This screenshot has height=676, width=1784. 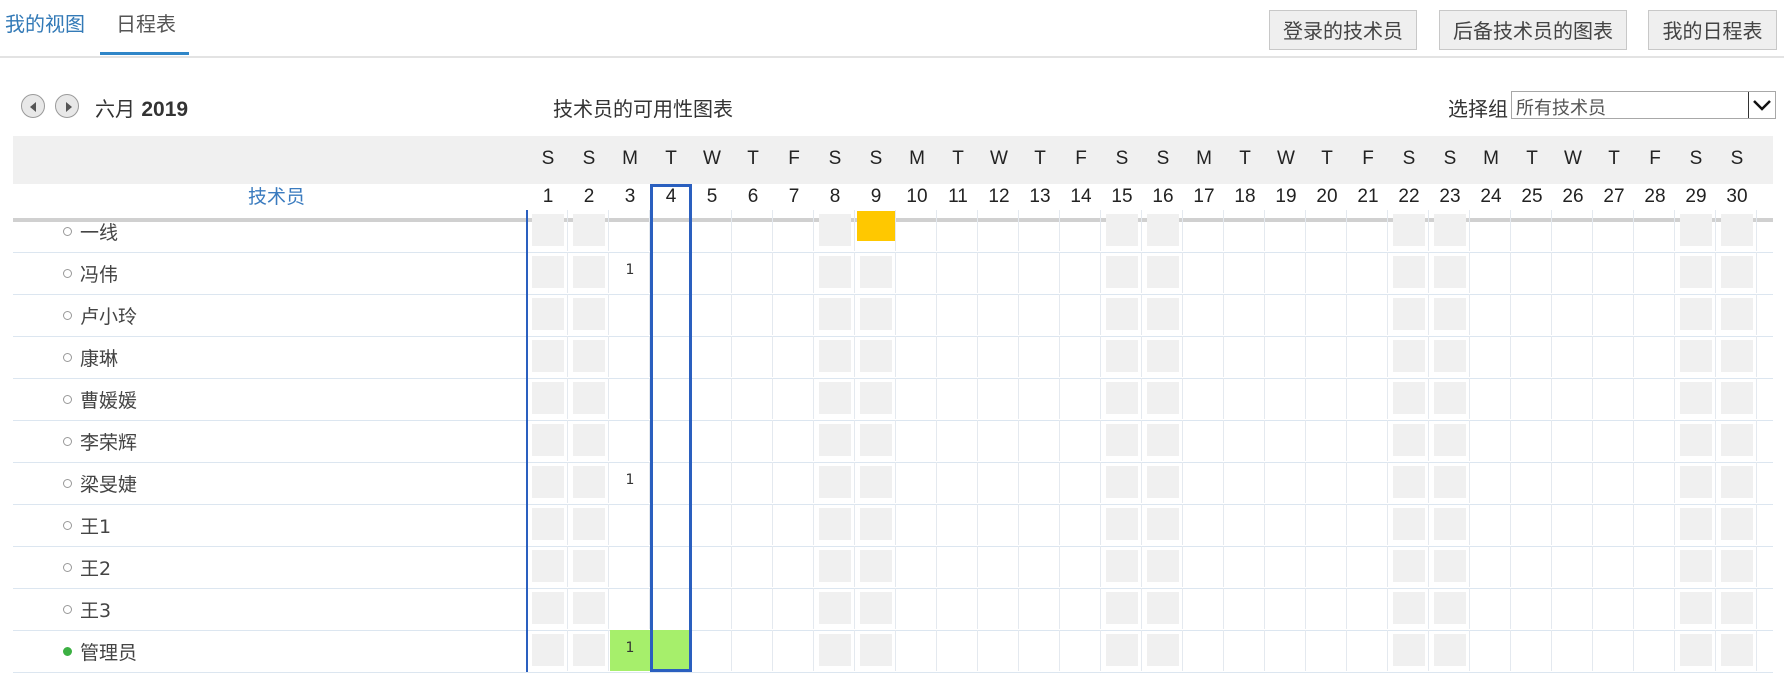 I want to click on technician-name: 李荣辉, so click(x=108, y=441).